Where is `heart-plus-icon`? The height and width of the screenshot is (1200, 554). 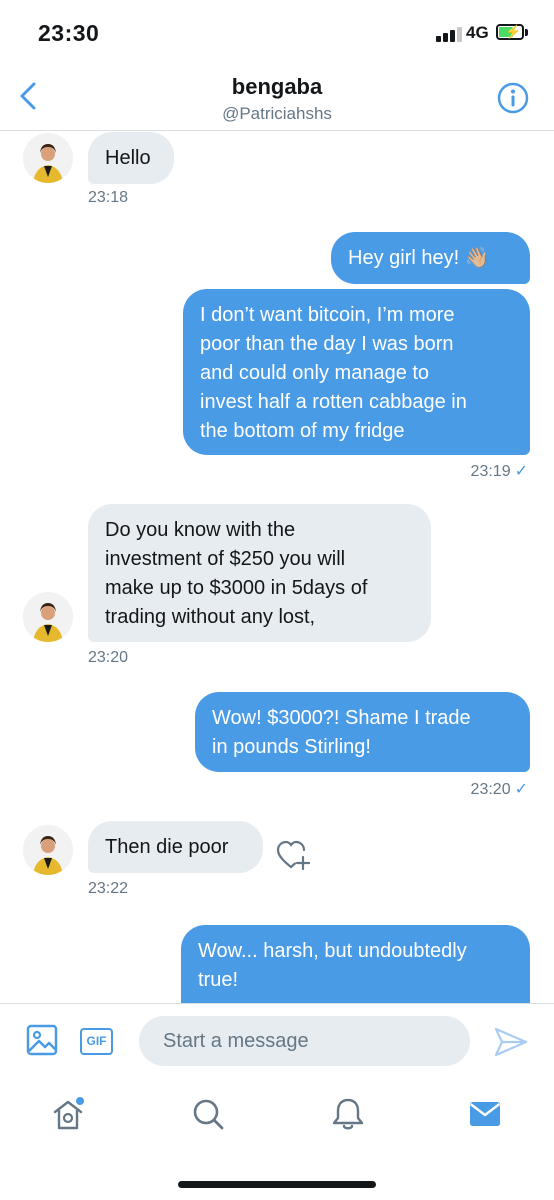 heart-plus-icon is located at coordinates (293, 855).